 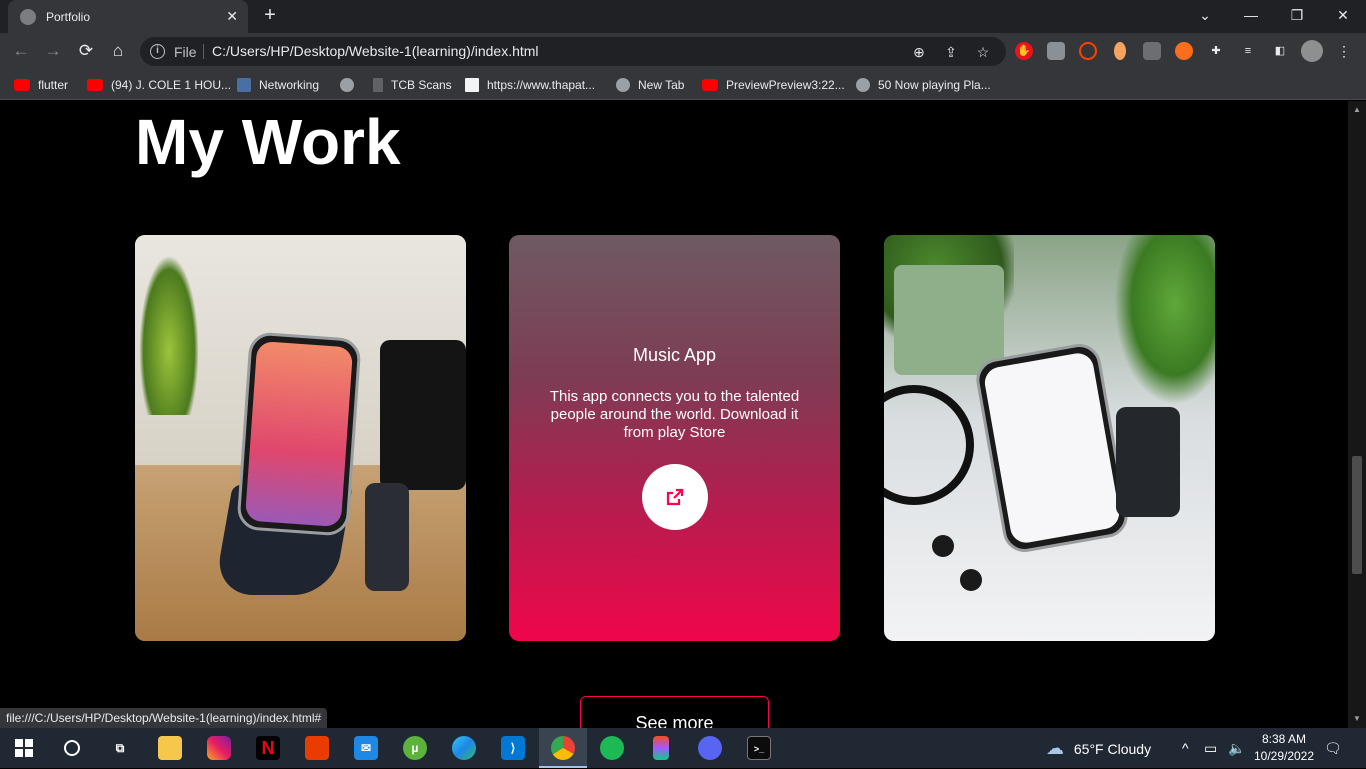 I want to click on page-scrollbar: ▲ ▼, so click(x=1357, y=414).